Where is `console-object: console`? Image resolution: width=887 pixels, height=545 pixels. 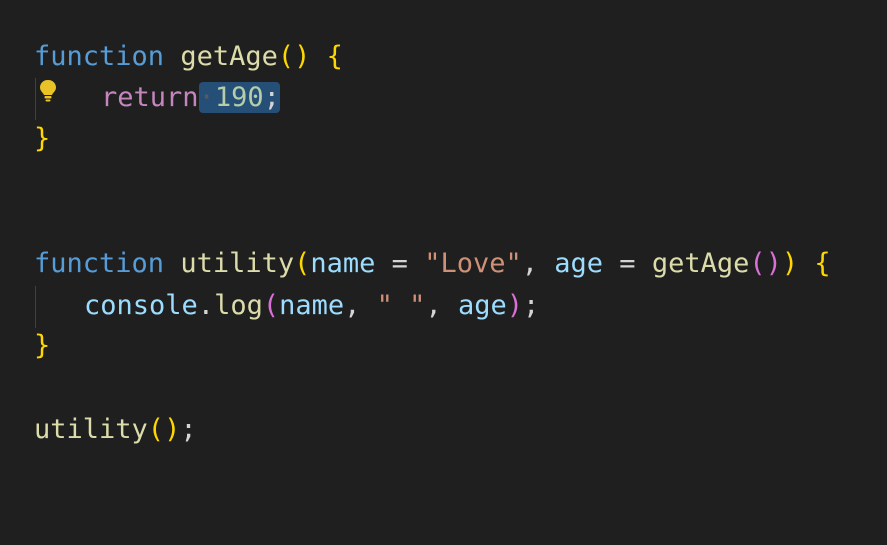
console-object: console is located at coordinates (141, 305).